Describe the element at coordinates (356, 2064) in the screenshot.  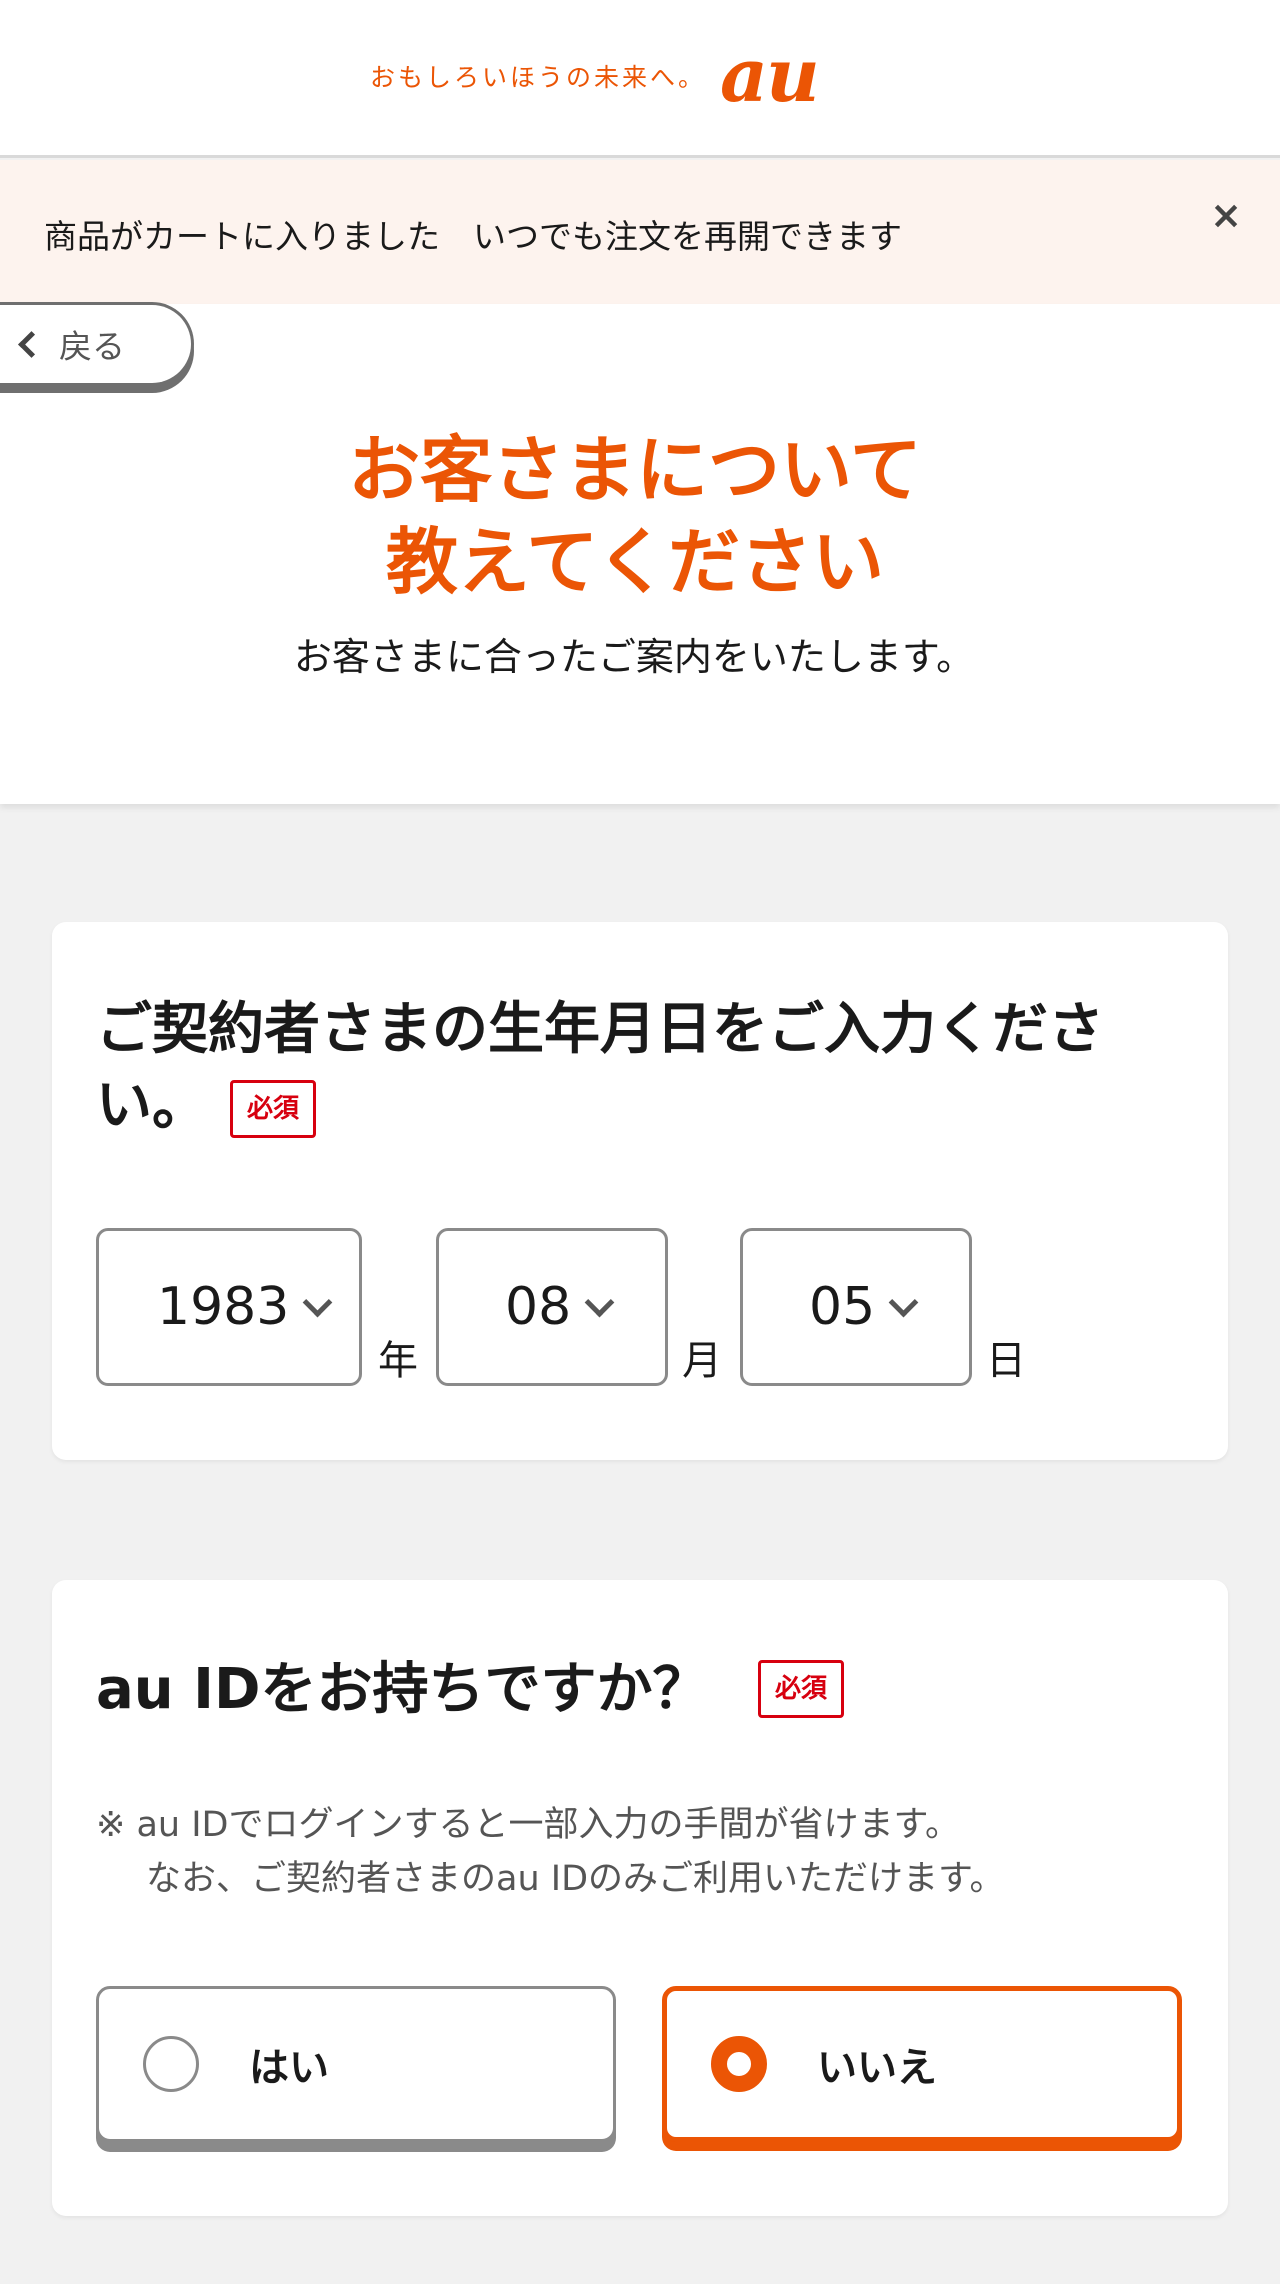
I see `auid-option-yes: はい` at that location.